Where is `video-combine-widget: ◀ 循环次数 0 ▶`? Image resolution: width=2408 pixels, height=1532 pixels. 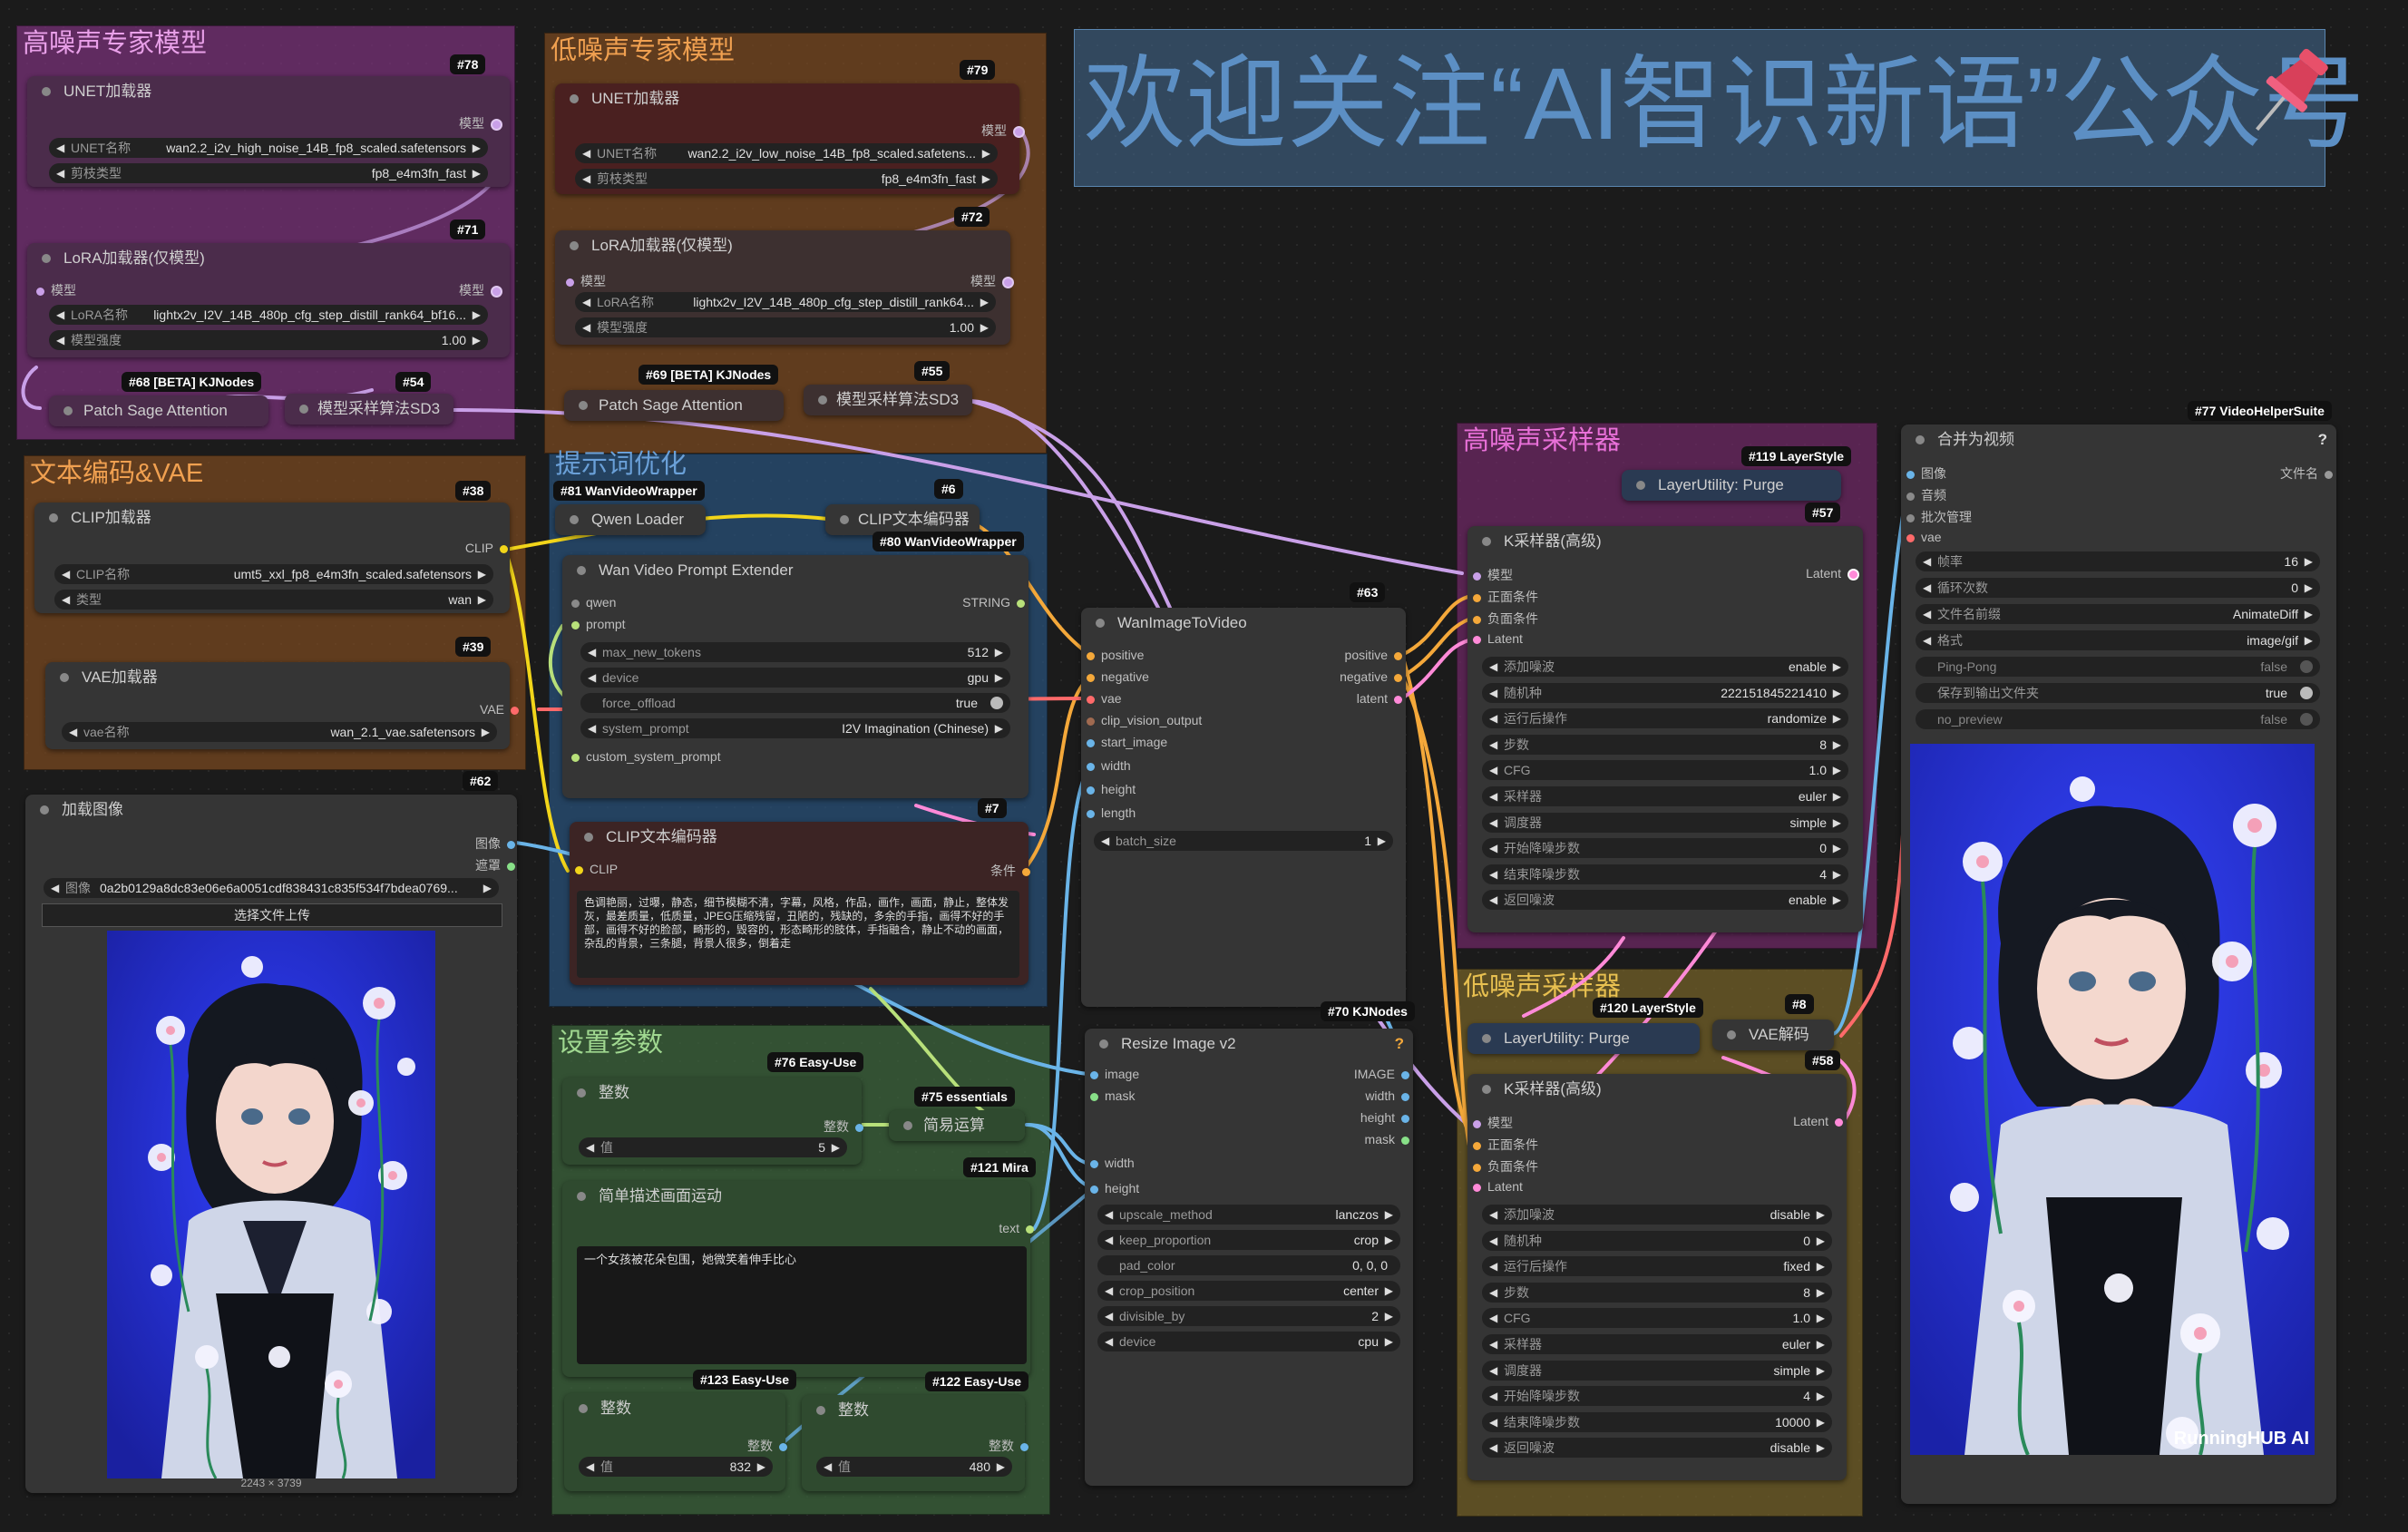
video-combine-widget: ◀ 循环次数 0 ▶ is located at coordinates (2118, 588).